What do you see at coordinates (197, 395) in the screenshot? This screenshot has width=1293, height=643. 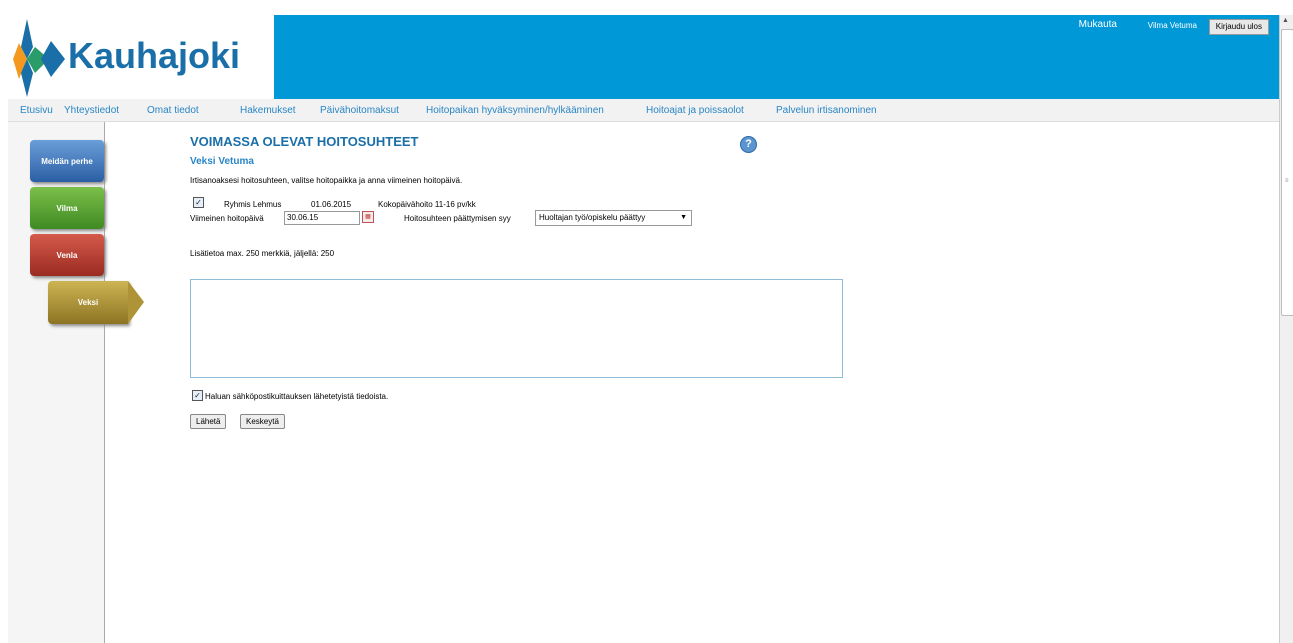 I see `email-confirm-checkbox: ✓` at bounding box center [197, 395].